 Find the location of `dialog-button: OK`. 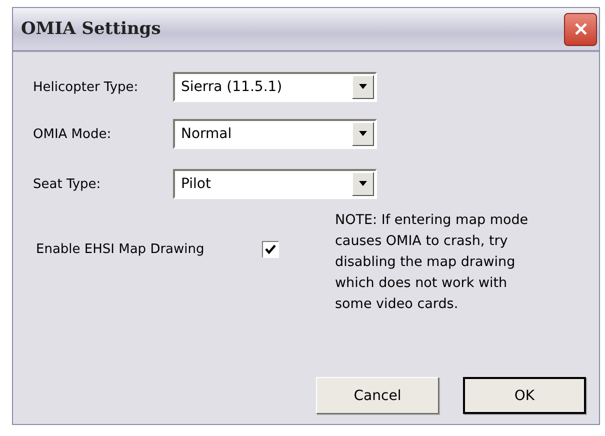

dialog-button: OK is located at coordinates (524, 395).